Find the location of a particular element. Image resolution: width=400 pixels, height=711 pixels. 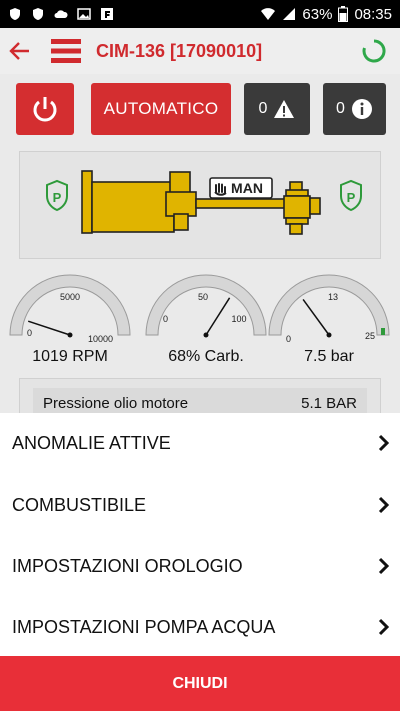

water-pump-icon is located at coordinates (302, 208).